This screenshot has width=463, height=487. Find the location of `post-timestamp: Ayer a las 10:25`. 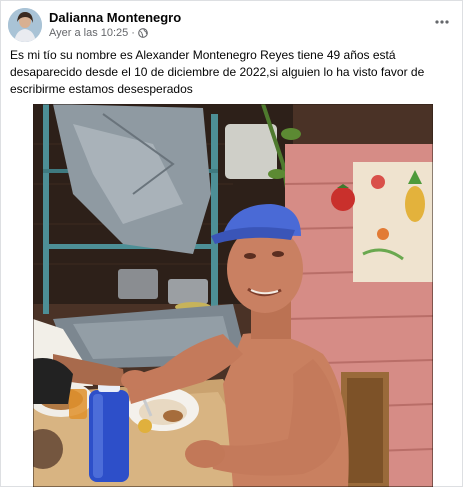

post-timestamp: Ayer a las 10:25 is located at coordinates (88, 33).